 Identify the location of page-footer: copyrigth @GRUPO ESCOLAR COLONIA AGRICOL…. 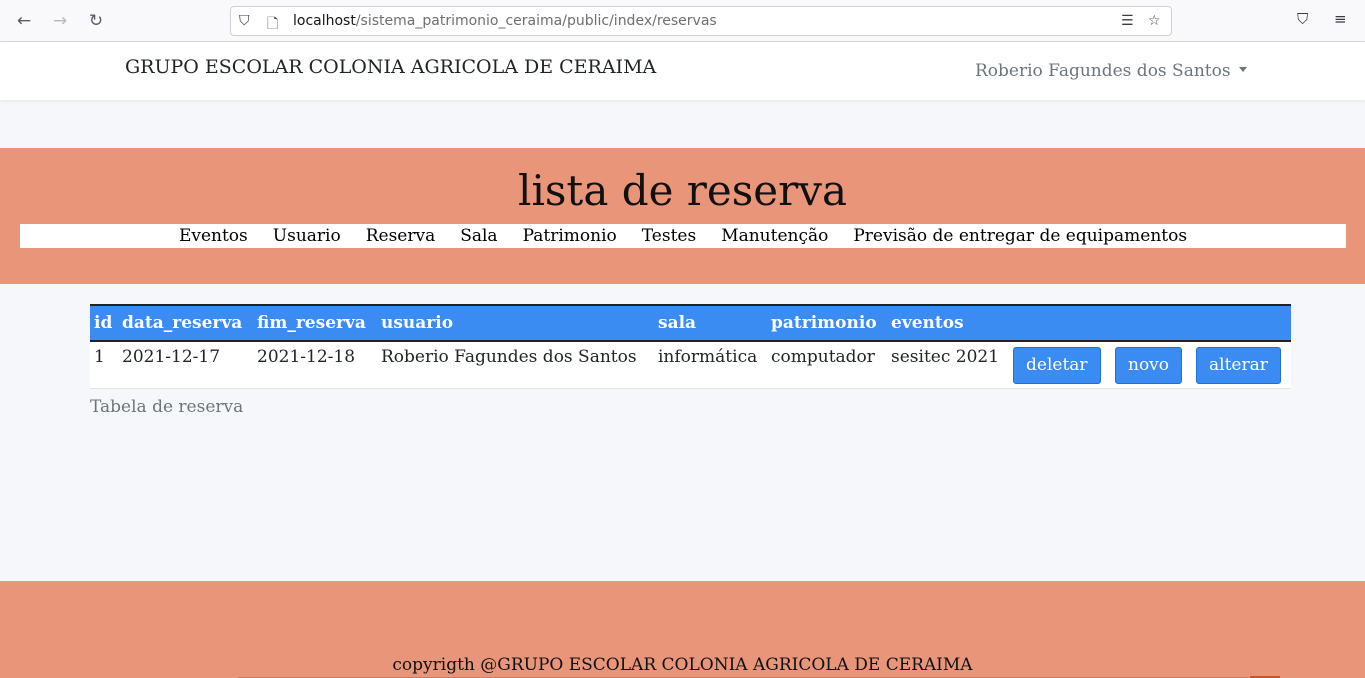
(682, 629).